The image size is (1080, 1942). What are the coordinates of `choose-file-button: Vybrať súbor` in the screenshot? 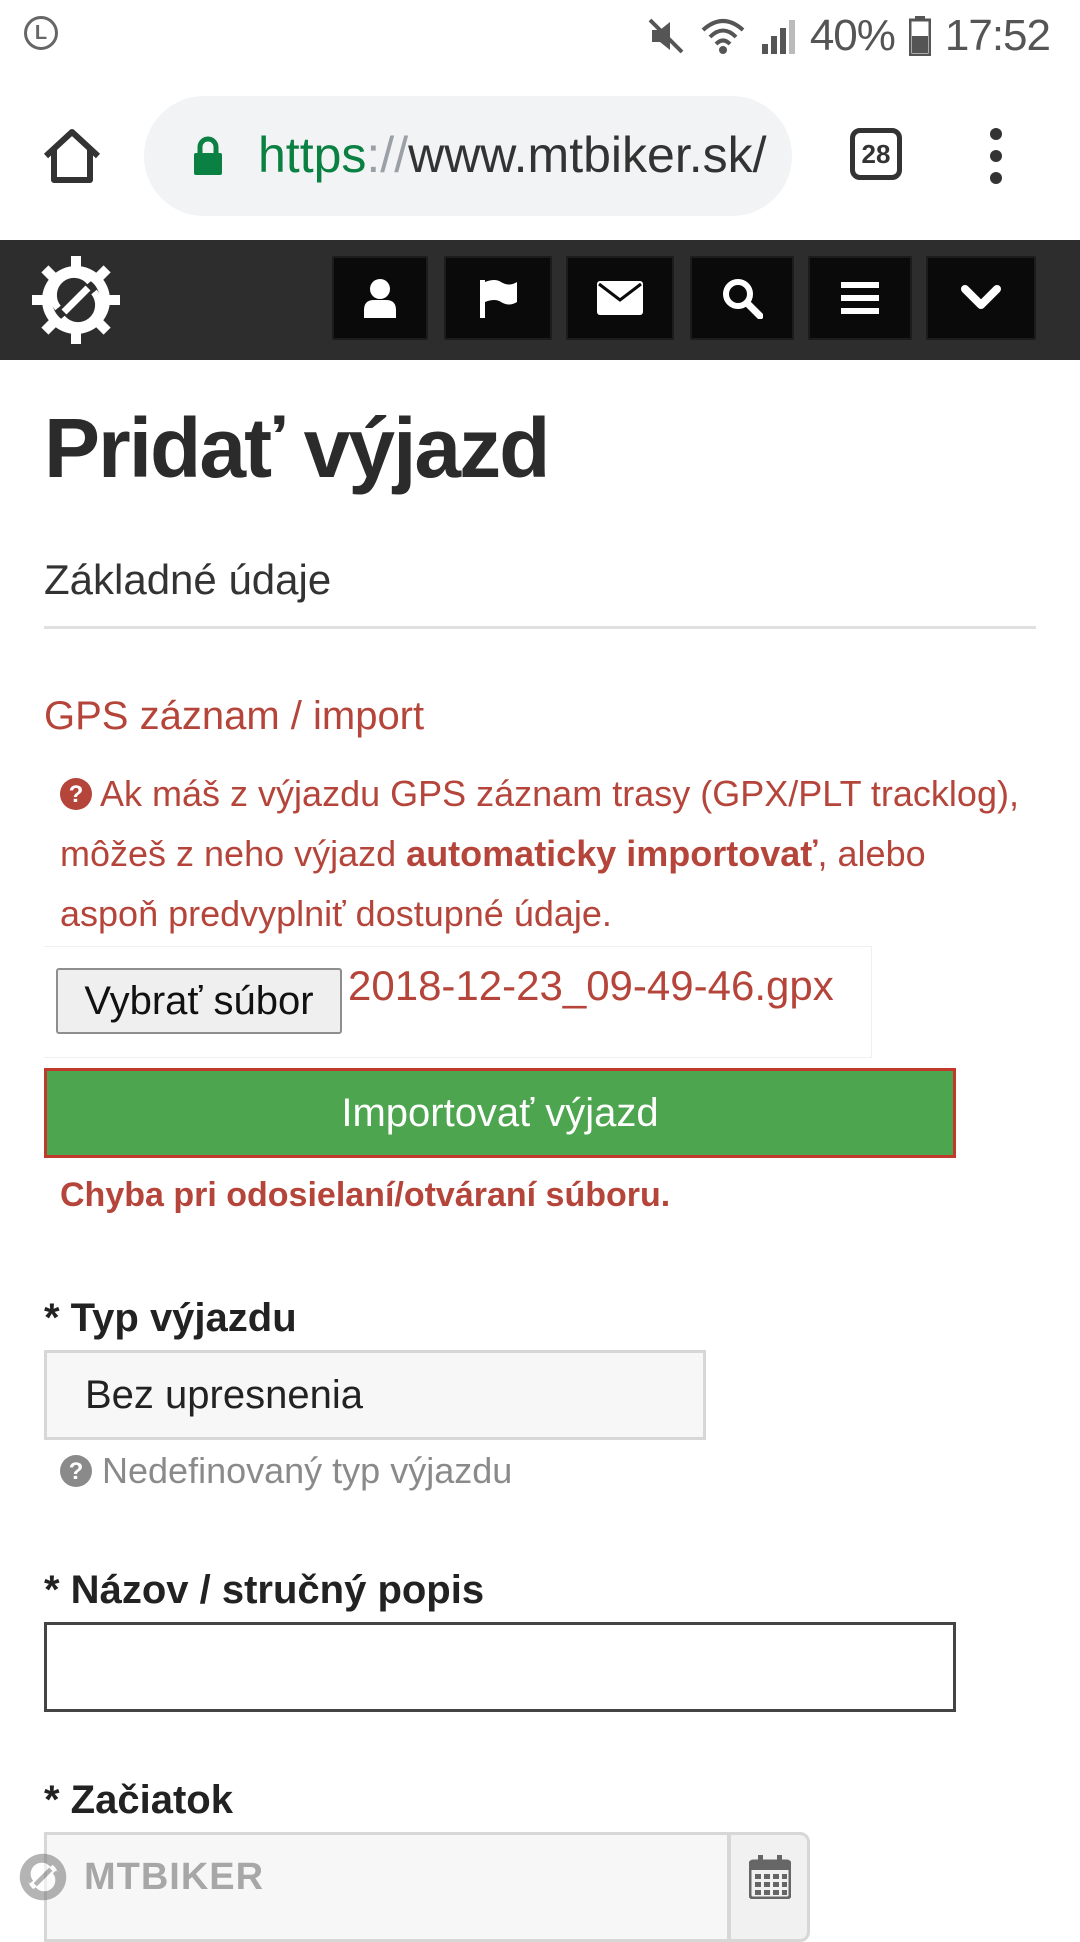 It's located at (199, 1001).